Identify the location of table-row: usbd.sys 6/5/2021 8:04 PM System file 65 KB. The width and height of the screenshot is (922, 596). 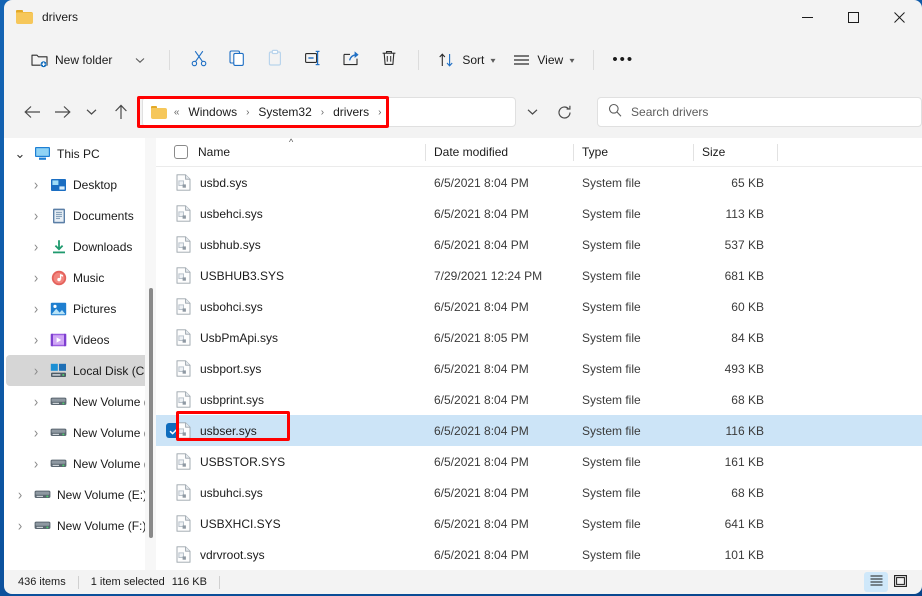
(539, 182).